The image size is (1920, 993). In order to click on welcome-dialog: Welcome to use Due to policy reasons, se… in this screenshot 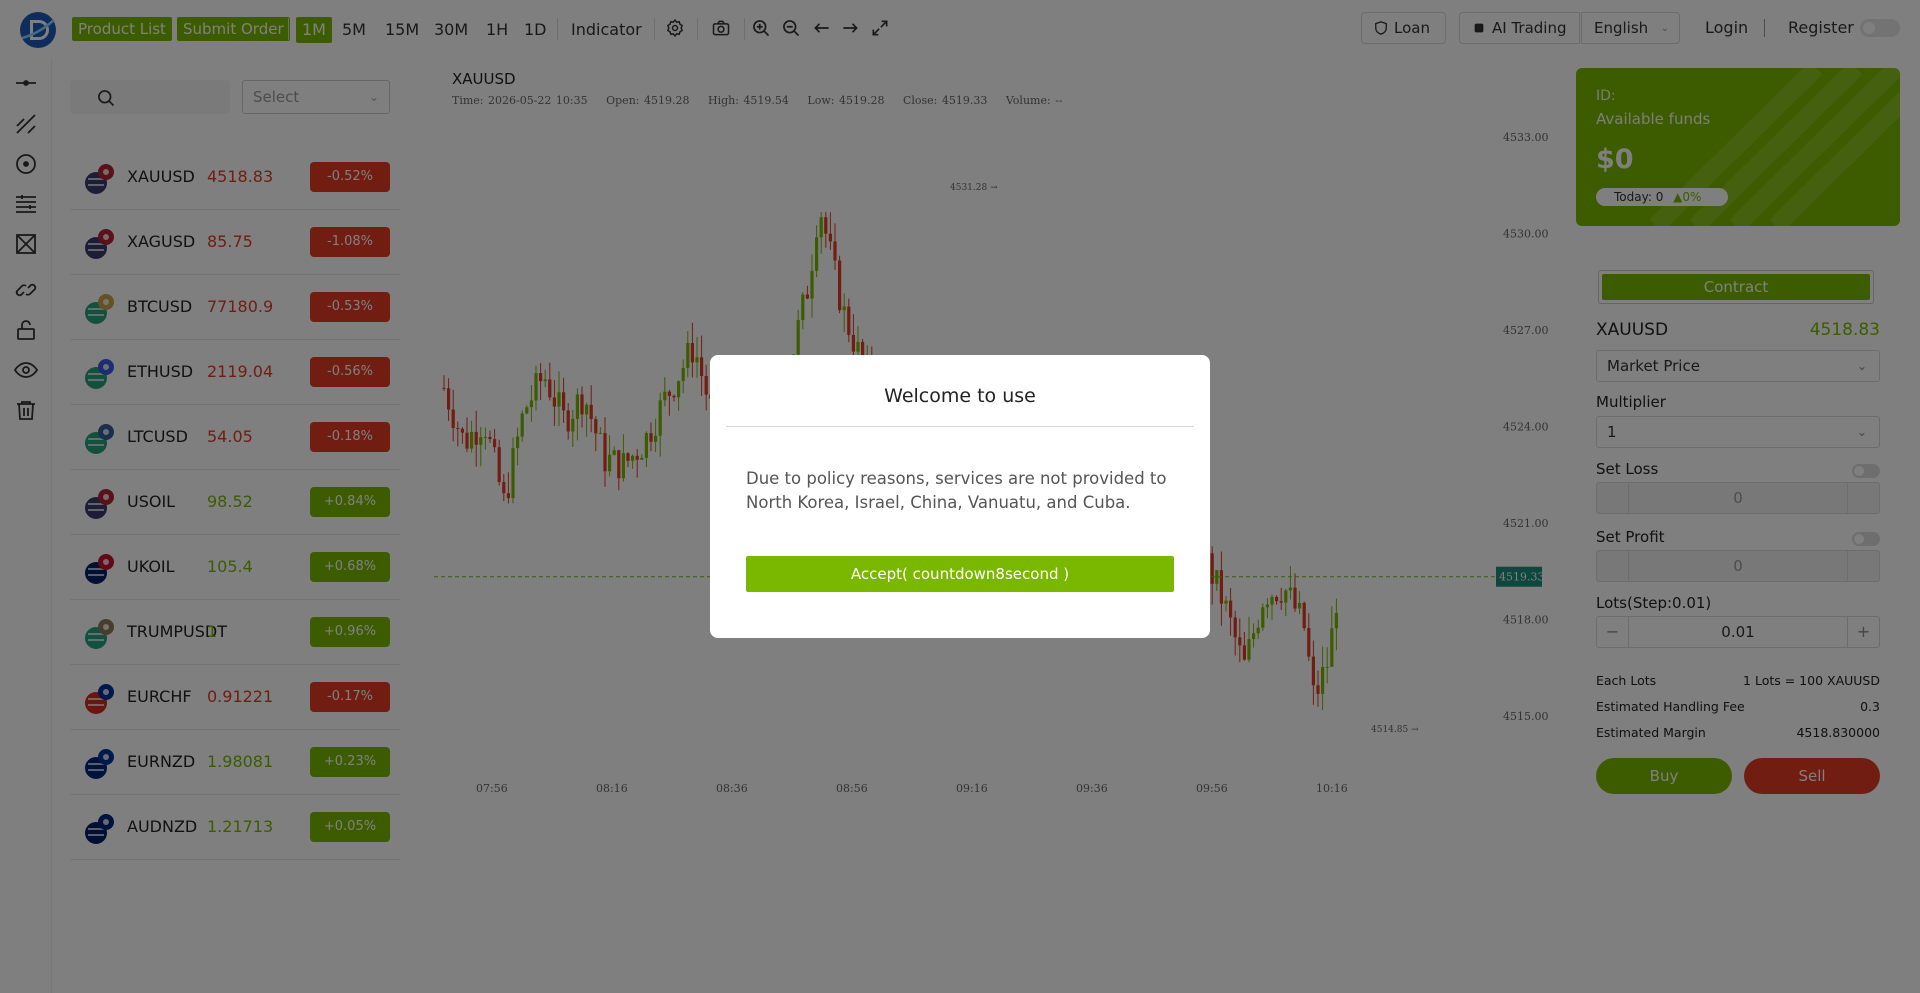, I will do `click(960, 496)`.